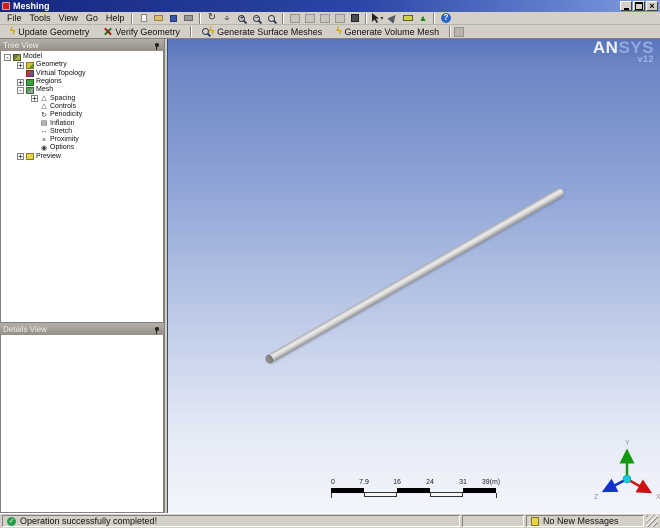  I want to click on tree-item-geometry: + Geometry, so click(82, 65).